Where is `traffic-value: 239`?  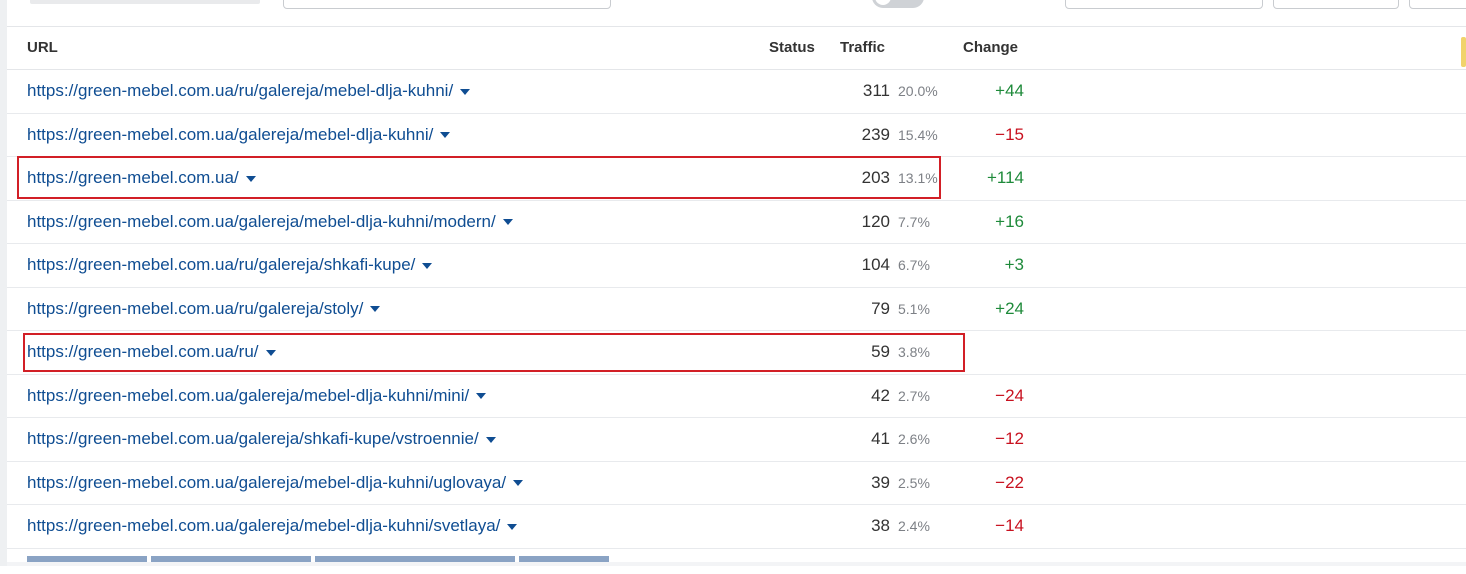 traffic-value: 239 is located at coordinates (875, 134).